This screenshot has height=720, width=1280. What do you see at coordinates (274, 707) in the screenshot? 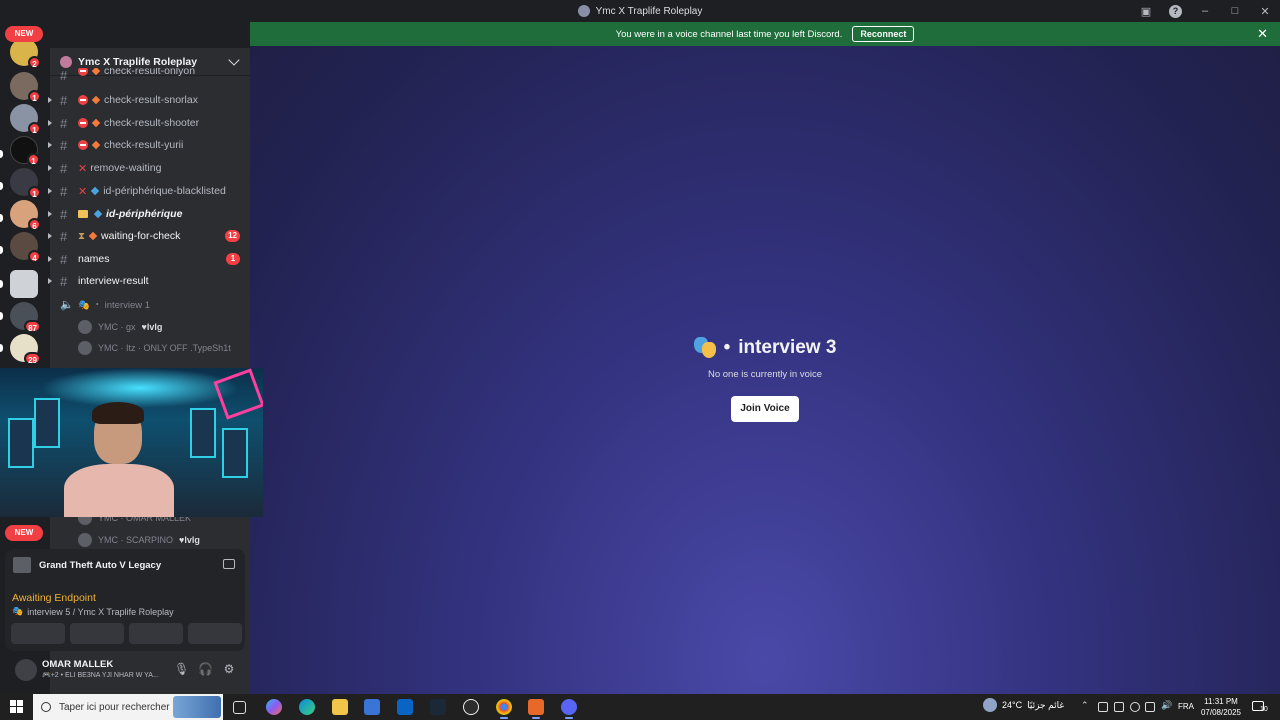
I see `copilot-icon` at bounding box center [274, 707].